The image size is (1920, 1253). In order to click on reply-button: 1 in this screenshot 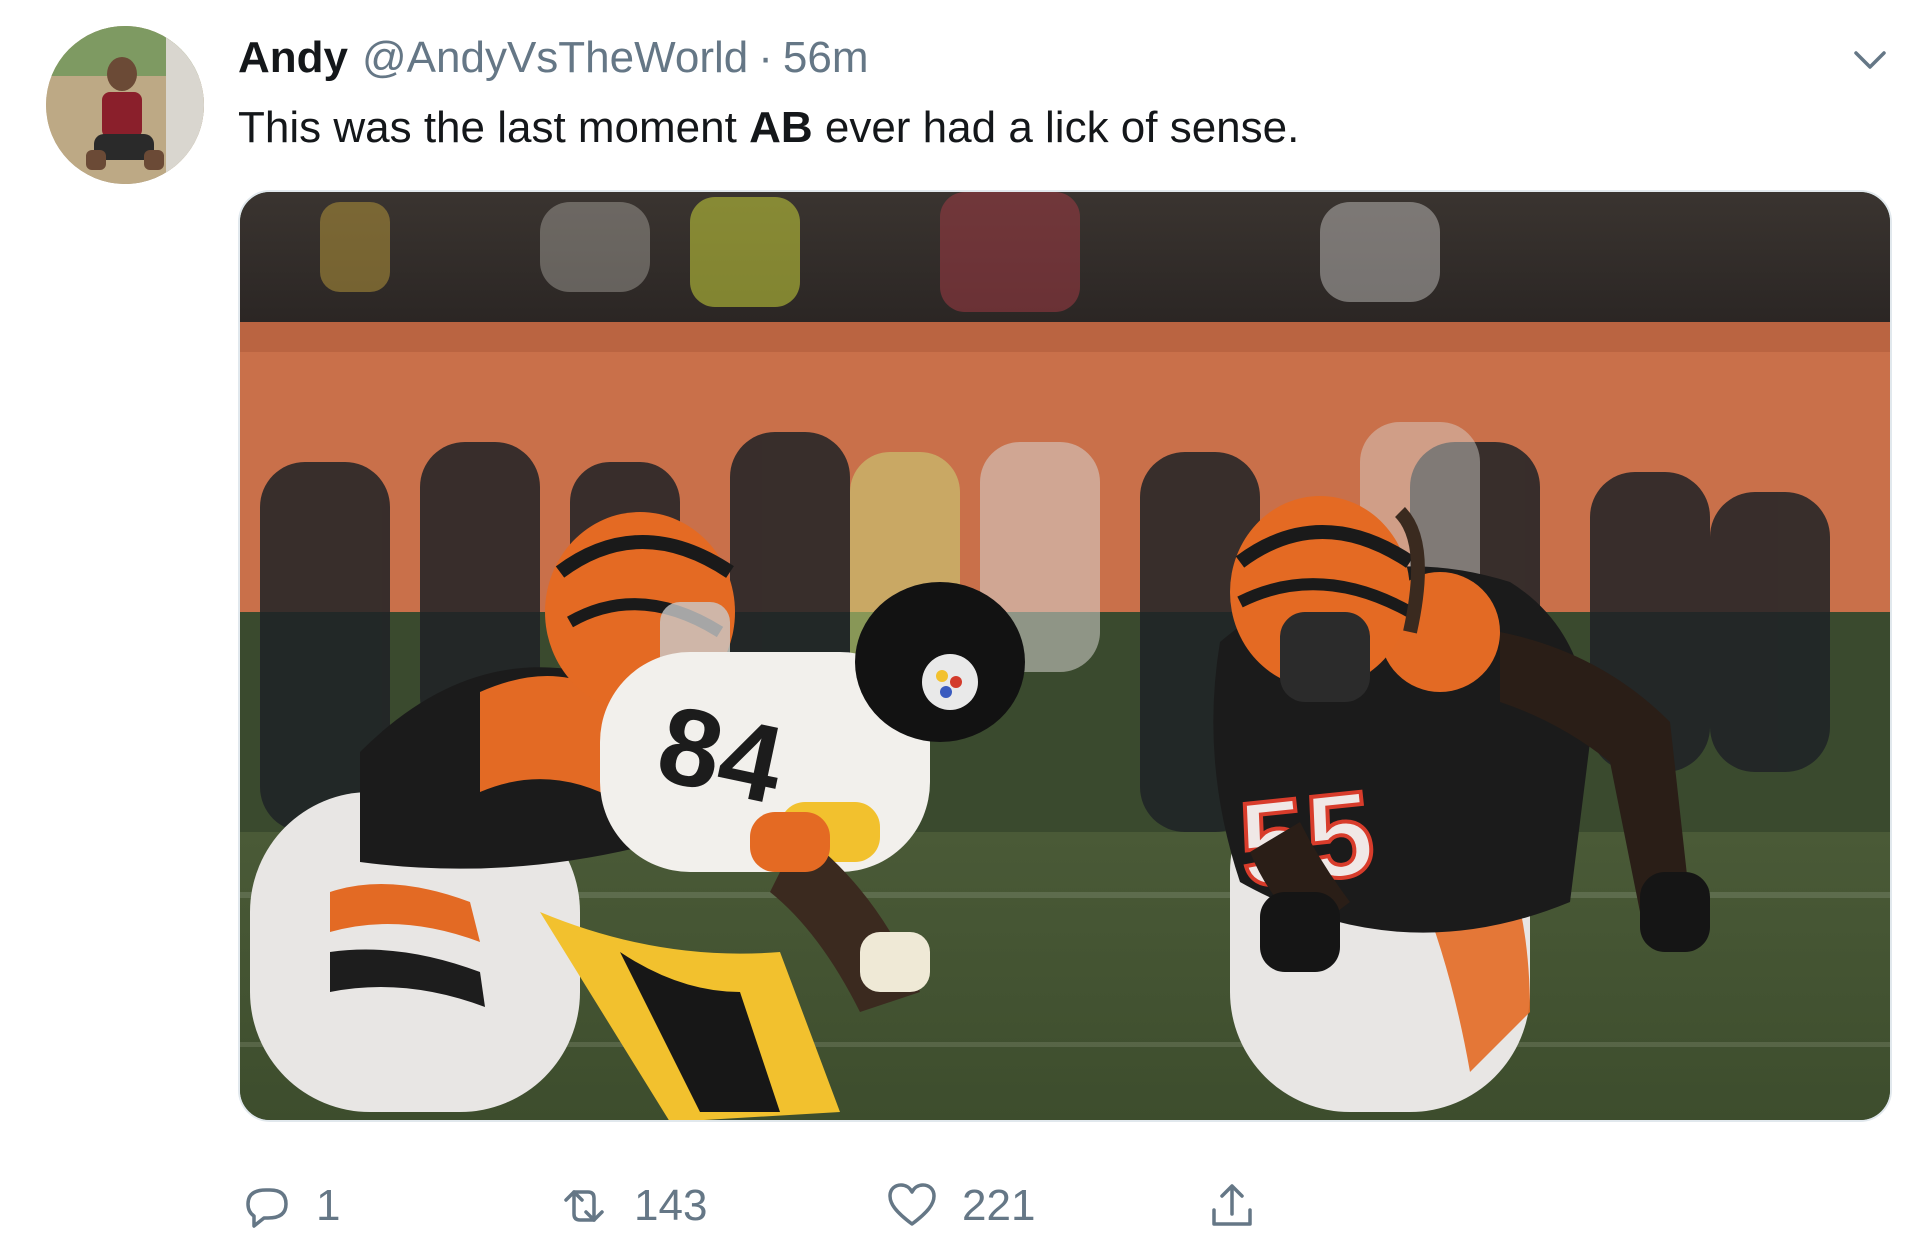, I will do `click(289, 1206)`.